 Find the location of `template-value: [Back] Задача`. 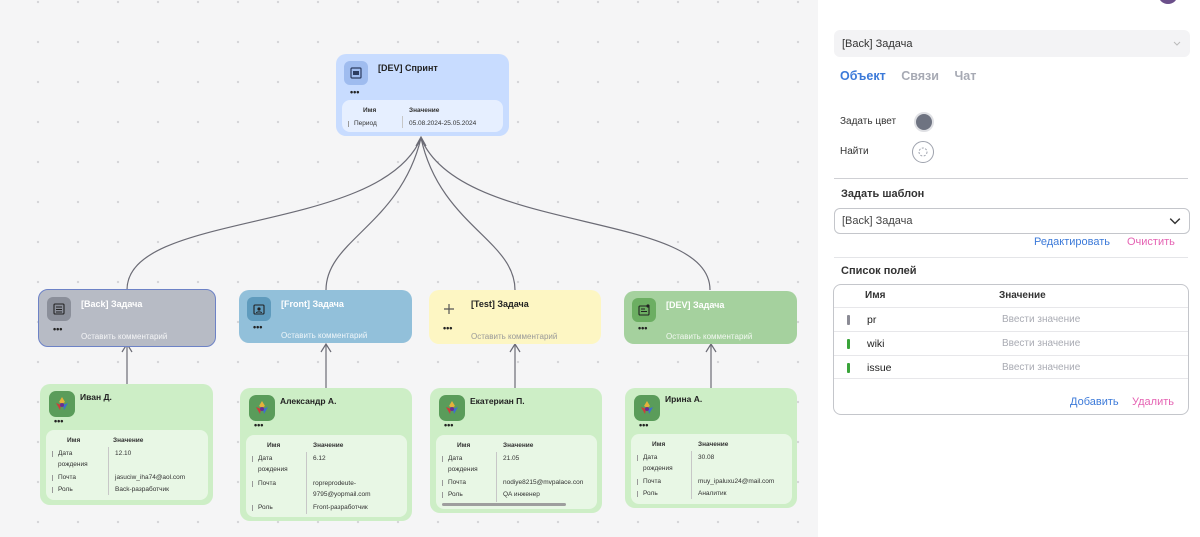

template-value: [Back] Задача is located at coordinates (877, 221).